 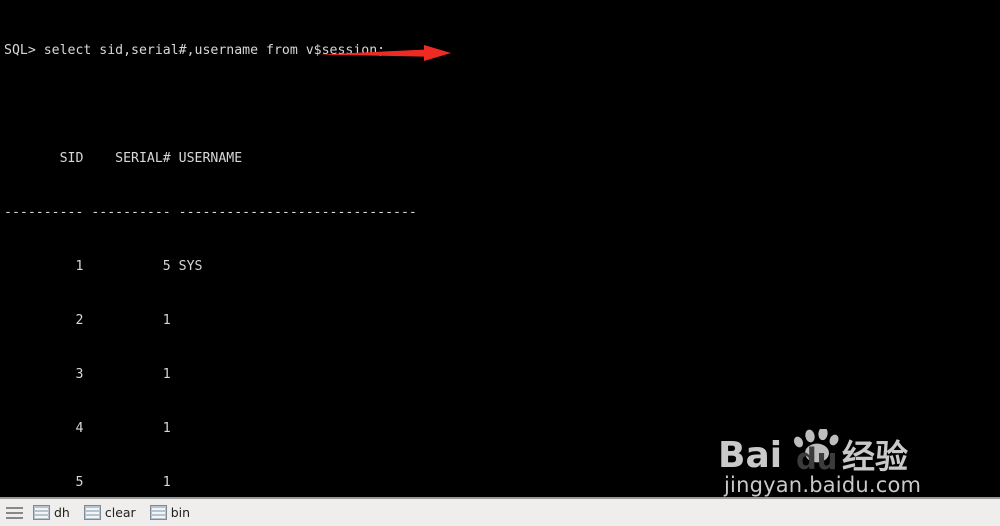 What do you see at coordinates (123, 158) in the screenshot?
I see `table-header-row-1: SID SERIAL# USERNAME` at bounding box center [123, 158].